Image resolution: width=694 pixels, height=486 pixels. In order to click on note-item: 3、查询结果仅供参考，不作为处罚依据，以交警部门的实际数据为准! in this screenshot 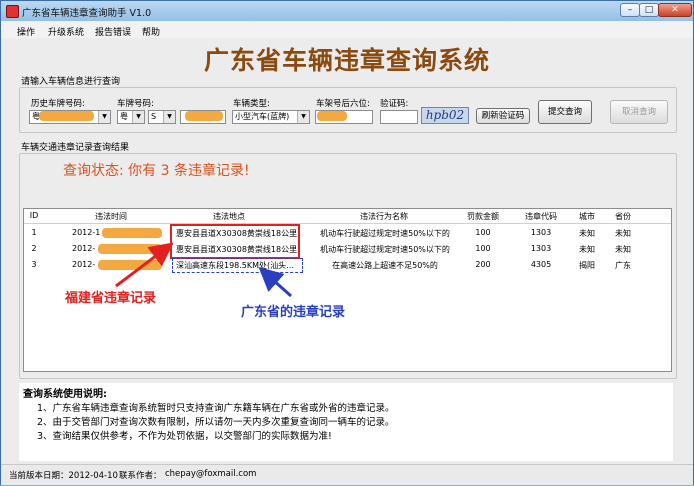, I will do `click(184, 436)`.